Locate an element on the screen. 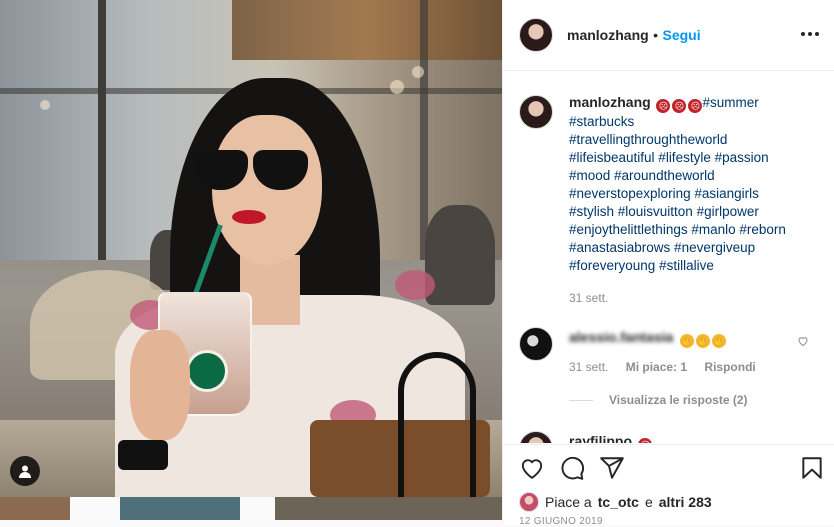 This screenshot has width=834, height=527. hashtag-line: #enjoythelittlethings #manlo #reborn is located at coordinates (694, 230).